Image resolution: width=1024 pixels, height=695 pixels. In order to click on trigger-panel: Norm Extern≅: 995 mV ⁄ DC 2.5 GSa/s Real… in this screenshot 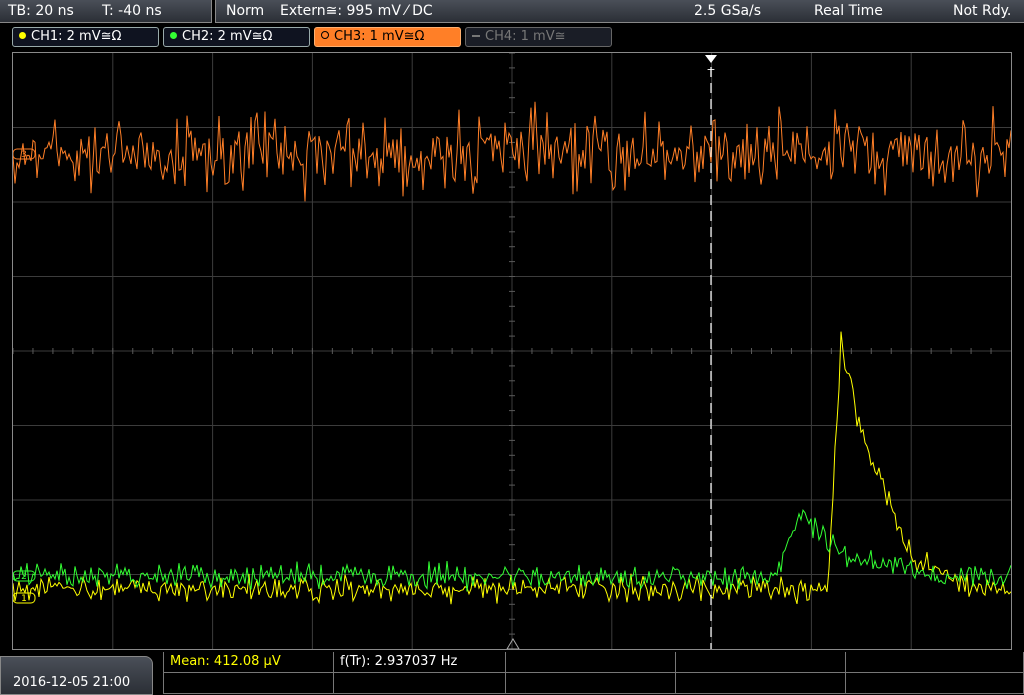, I will do `click(619, 11)`.